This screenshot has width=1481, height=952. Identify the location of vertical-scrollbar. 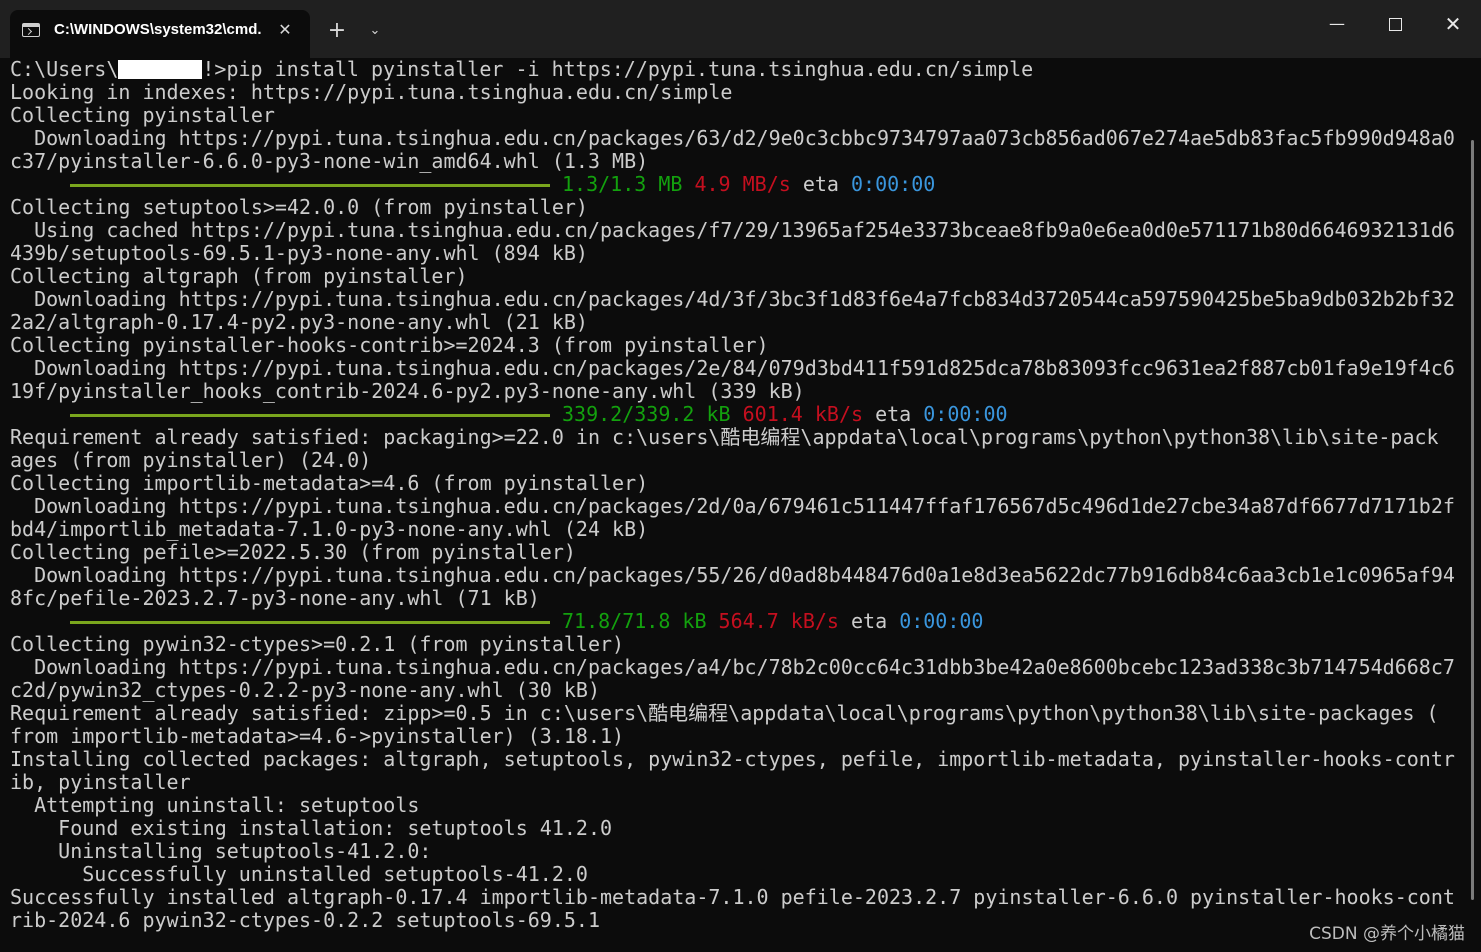
(1472, 520).